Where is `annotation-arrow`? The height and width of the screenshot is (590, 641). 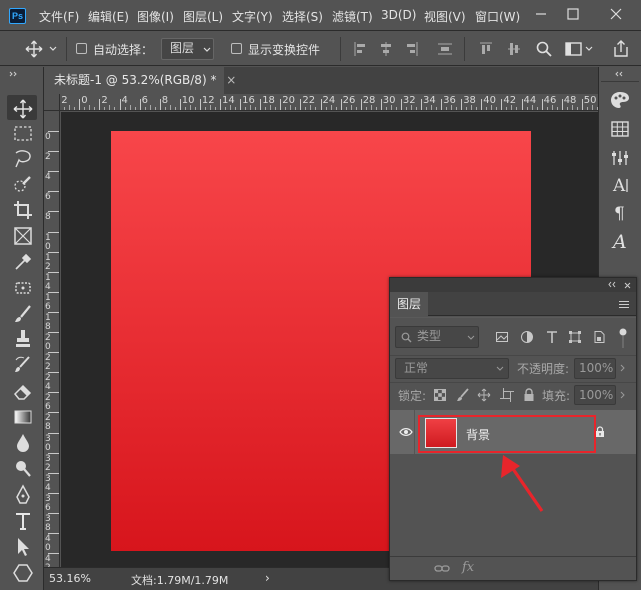 annotation-arrow is located at coordinates (522, 483).